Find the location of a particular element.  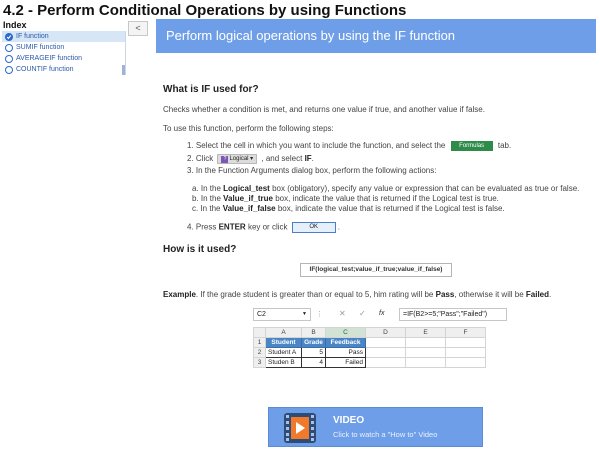

cell-f1 is located at coordinates (465, 342).